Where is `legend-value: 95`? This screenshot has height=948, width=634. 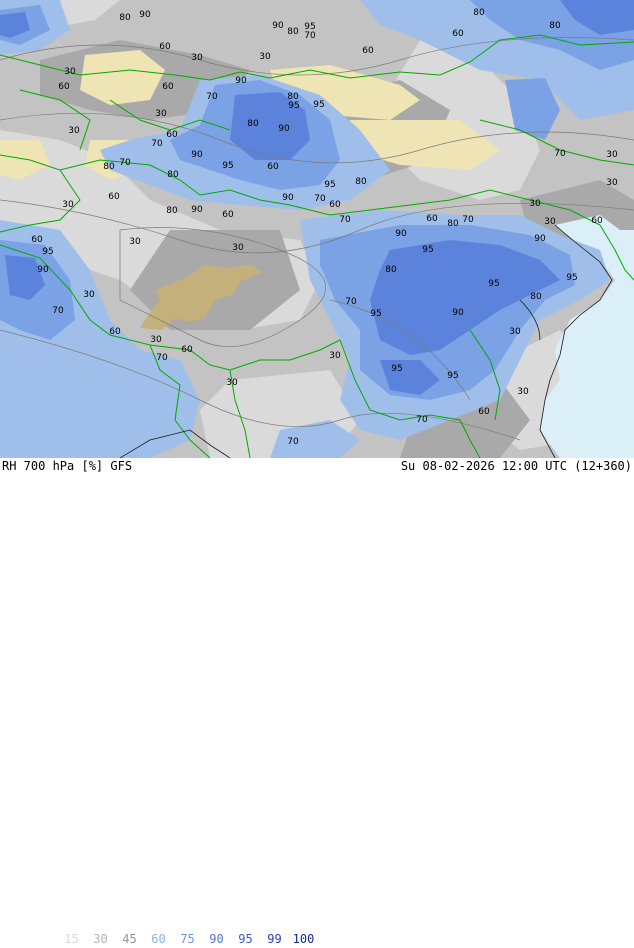
legend-value: 95 is located at coordinates (245, 939).